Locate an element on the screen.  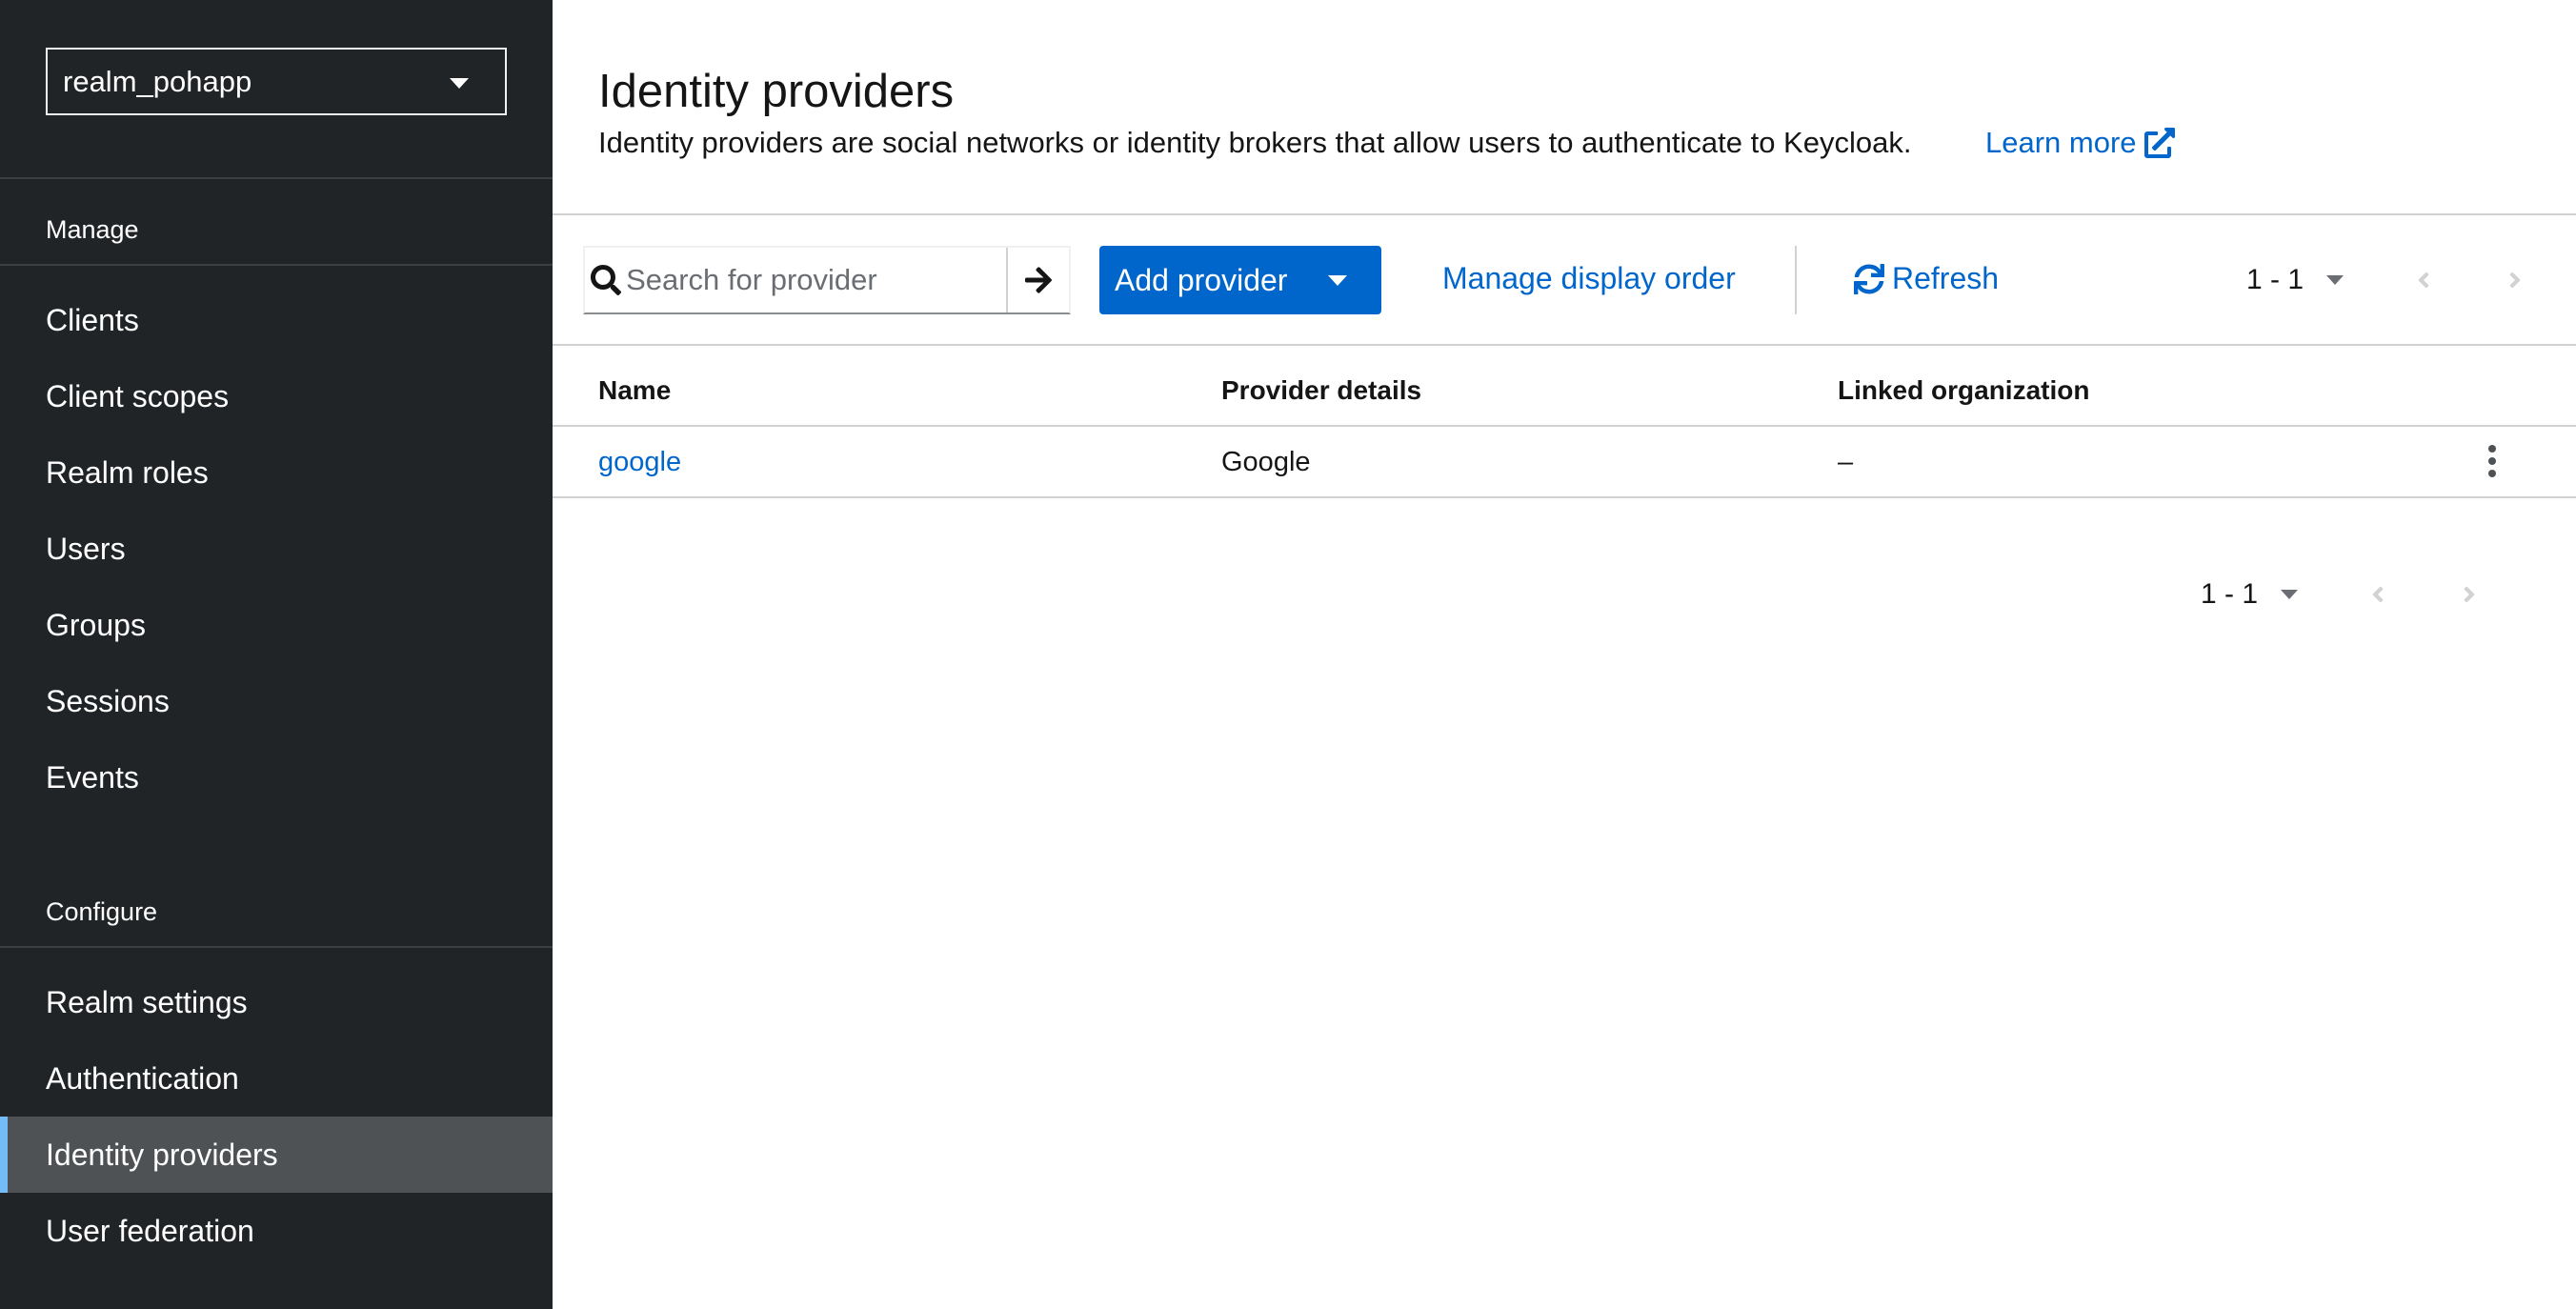
sidebar-item-authentication: Authentication is located at coordinates (276, 1078).